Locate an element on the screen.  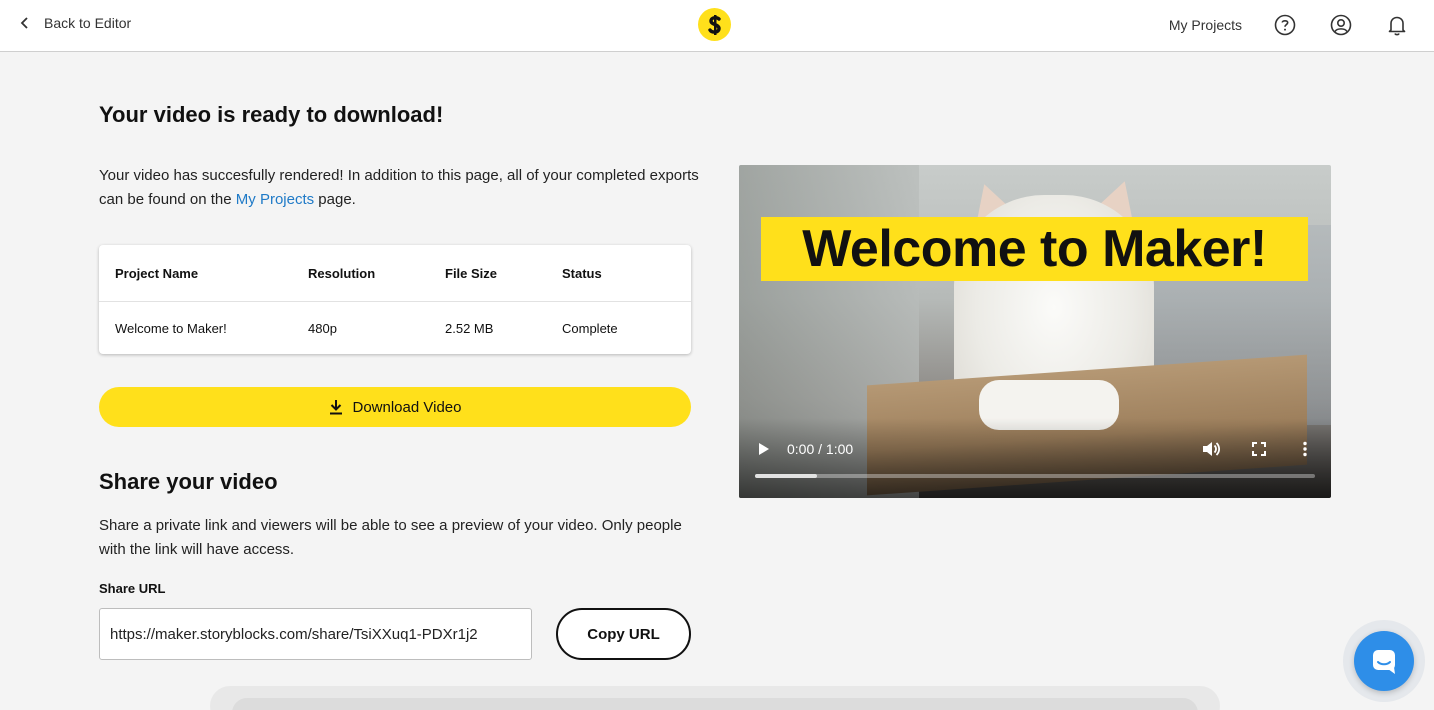
chat-icon is located at coordinates (1384, 662).